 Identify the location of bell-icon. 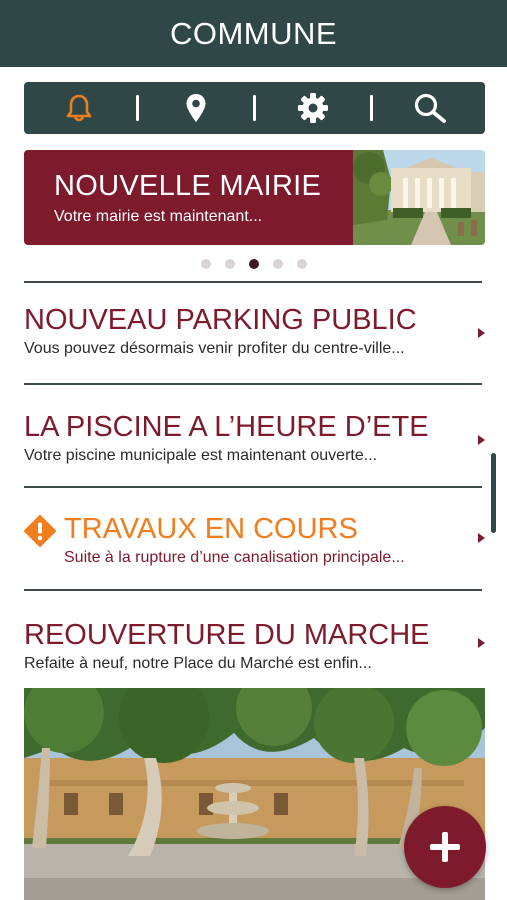
(78, 108).